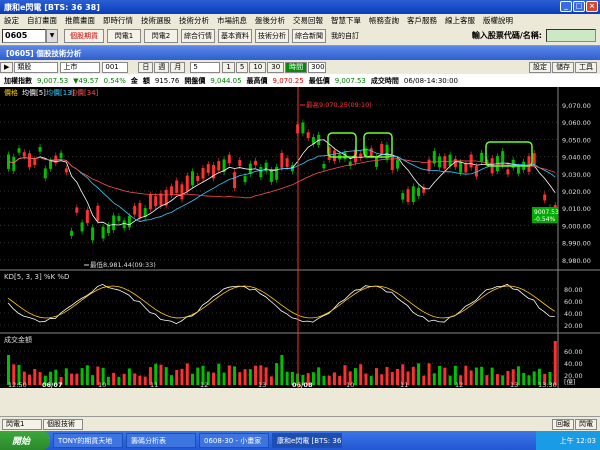  Describe the element at coordinates (498, 20) in the screenshot. I see `menu-item: 版權說明` at that location.